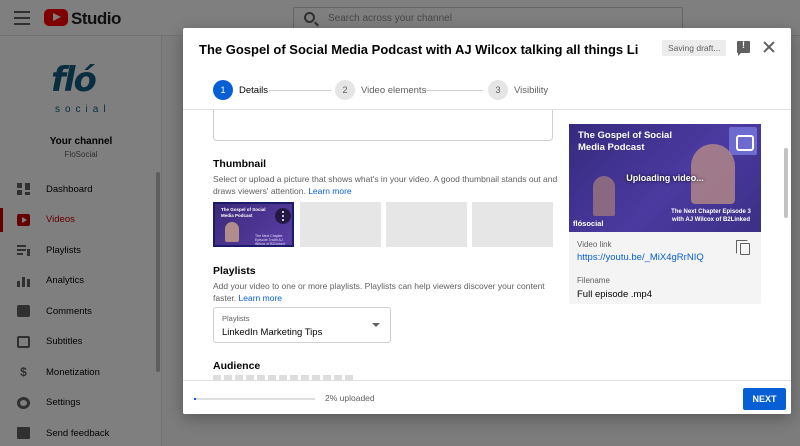 This screenshot has width=800, height=446. I want to click on thumbnail-person-image, so click(232, 232).